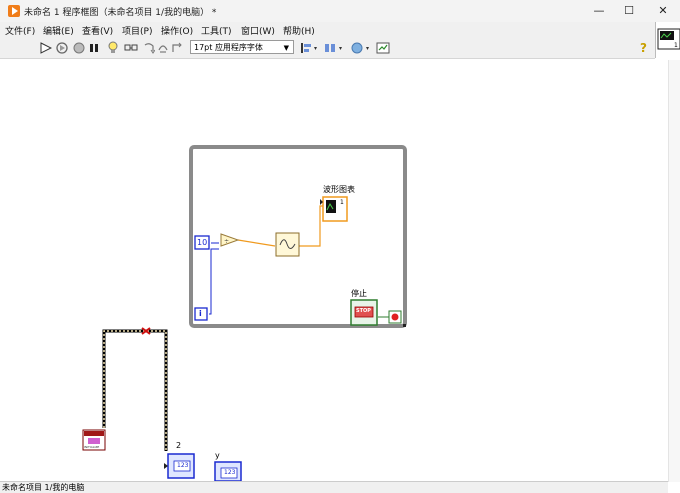  What do you see at coordinates (79, 48) in the screenshot?
I see `abort-icon` at bounding box center [79, 48].